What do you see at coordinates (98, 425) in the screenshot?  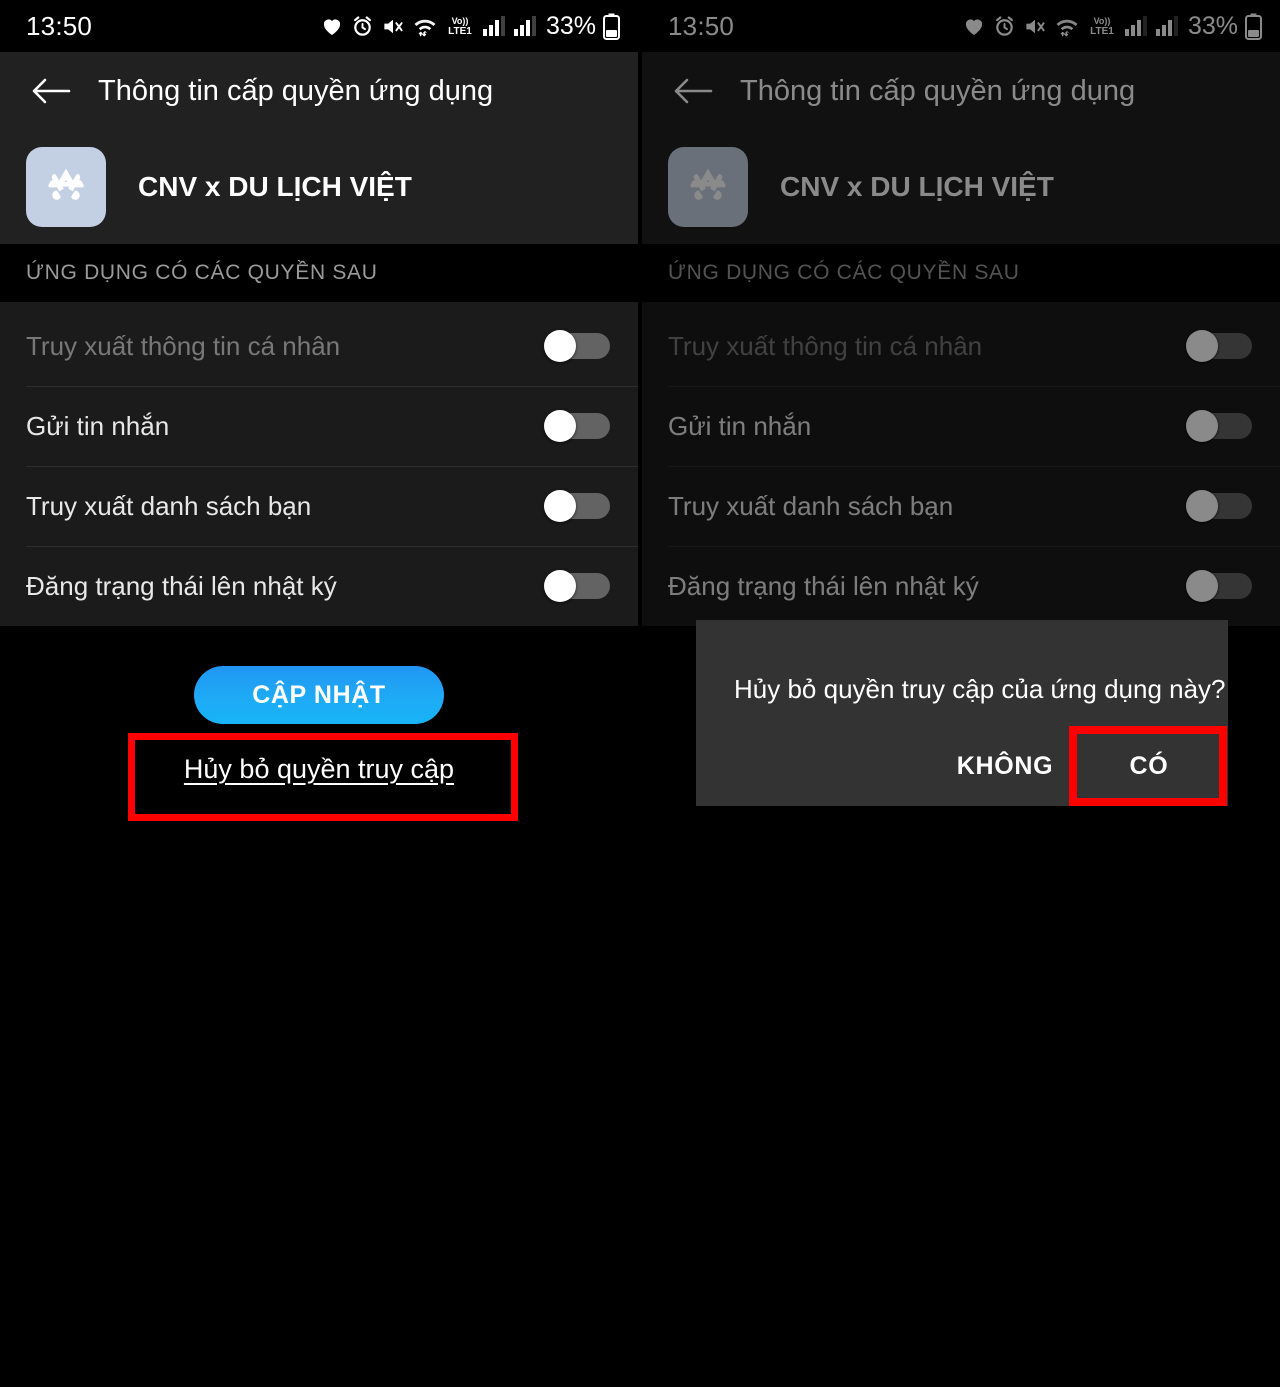 I see `permission-label: Gửi tin nhắn` at bounding box center [98, 425].